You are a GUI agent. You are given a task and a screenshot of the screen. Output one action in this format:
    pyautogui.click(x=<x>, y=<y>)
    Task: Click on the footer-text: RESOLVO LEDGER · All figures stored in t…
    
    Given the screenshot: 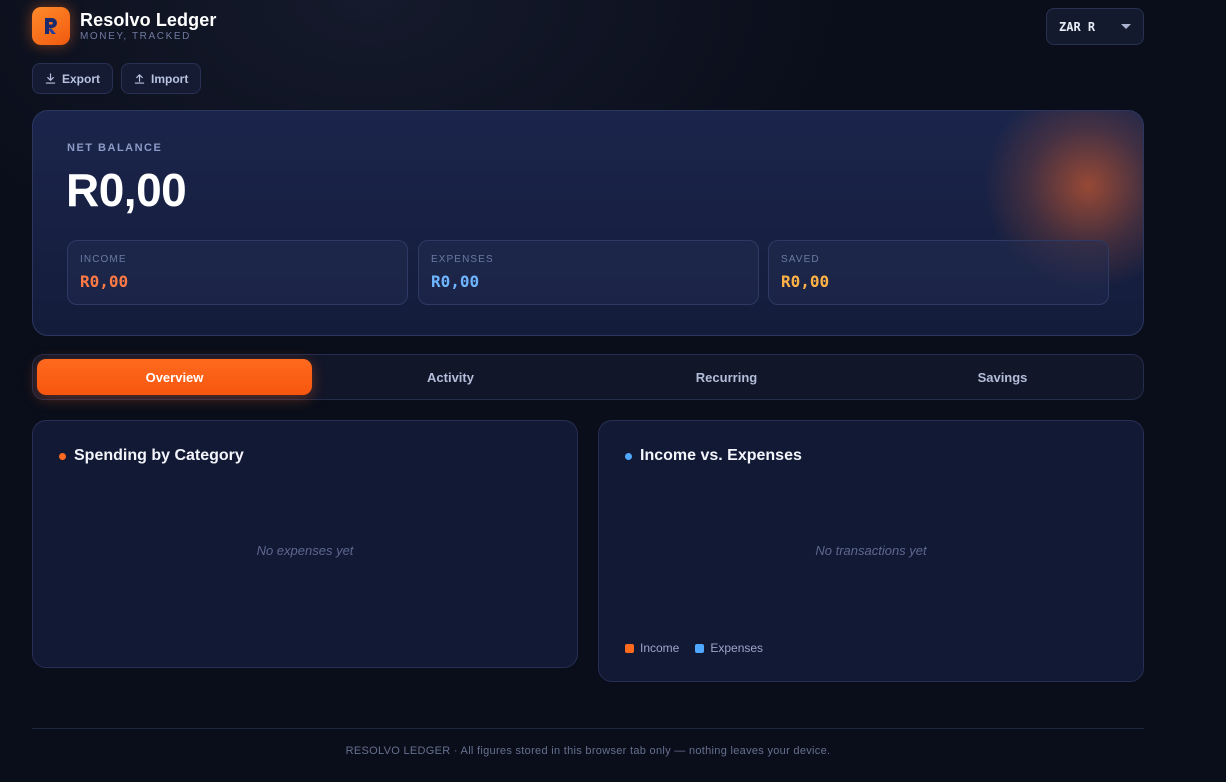 What is the action you would take?
    pyautogui.click(x=588, y=751)
    